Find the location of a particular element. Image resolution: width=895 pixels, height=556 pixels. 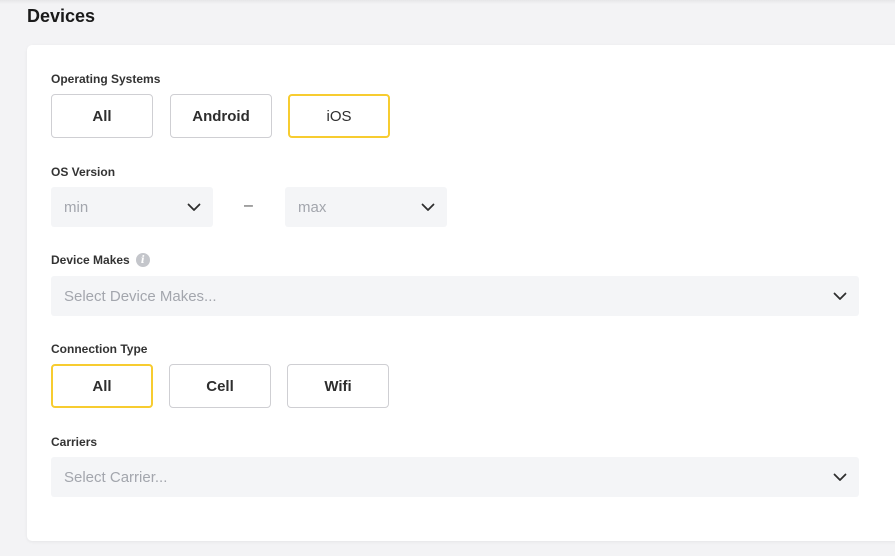

os-version-min-placeholder: min is located at coordinates (76, 207).